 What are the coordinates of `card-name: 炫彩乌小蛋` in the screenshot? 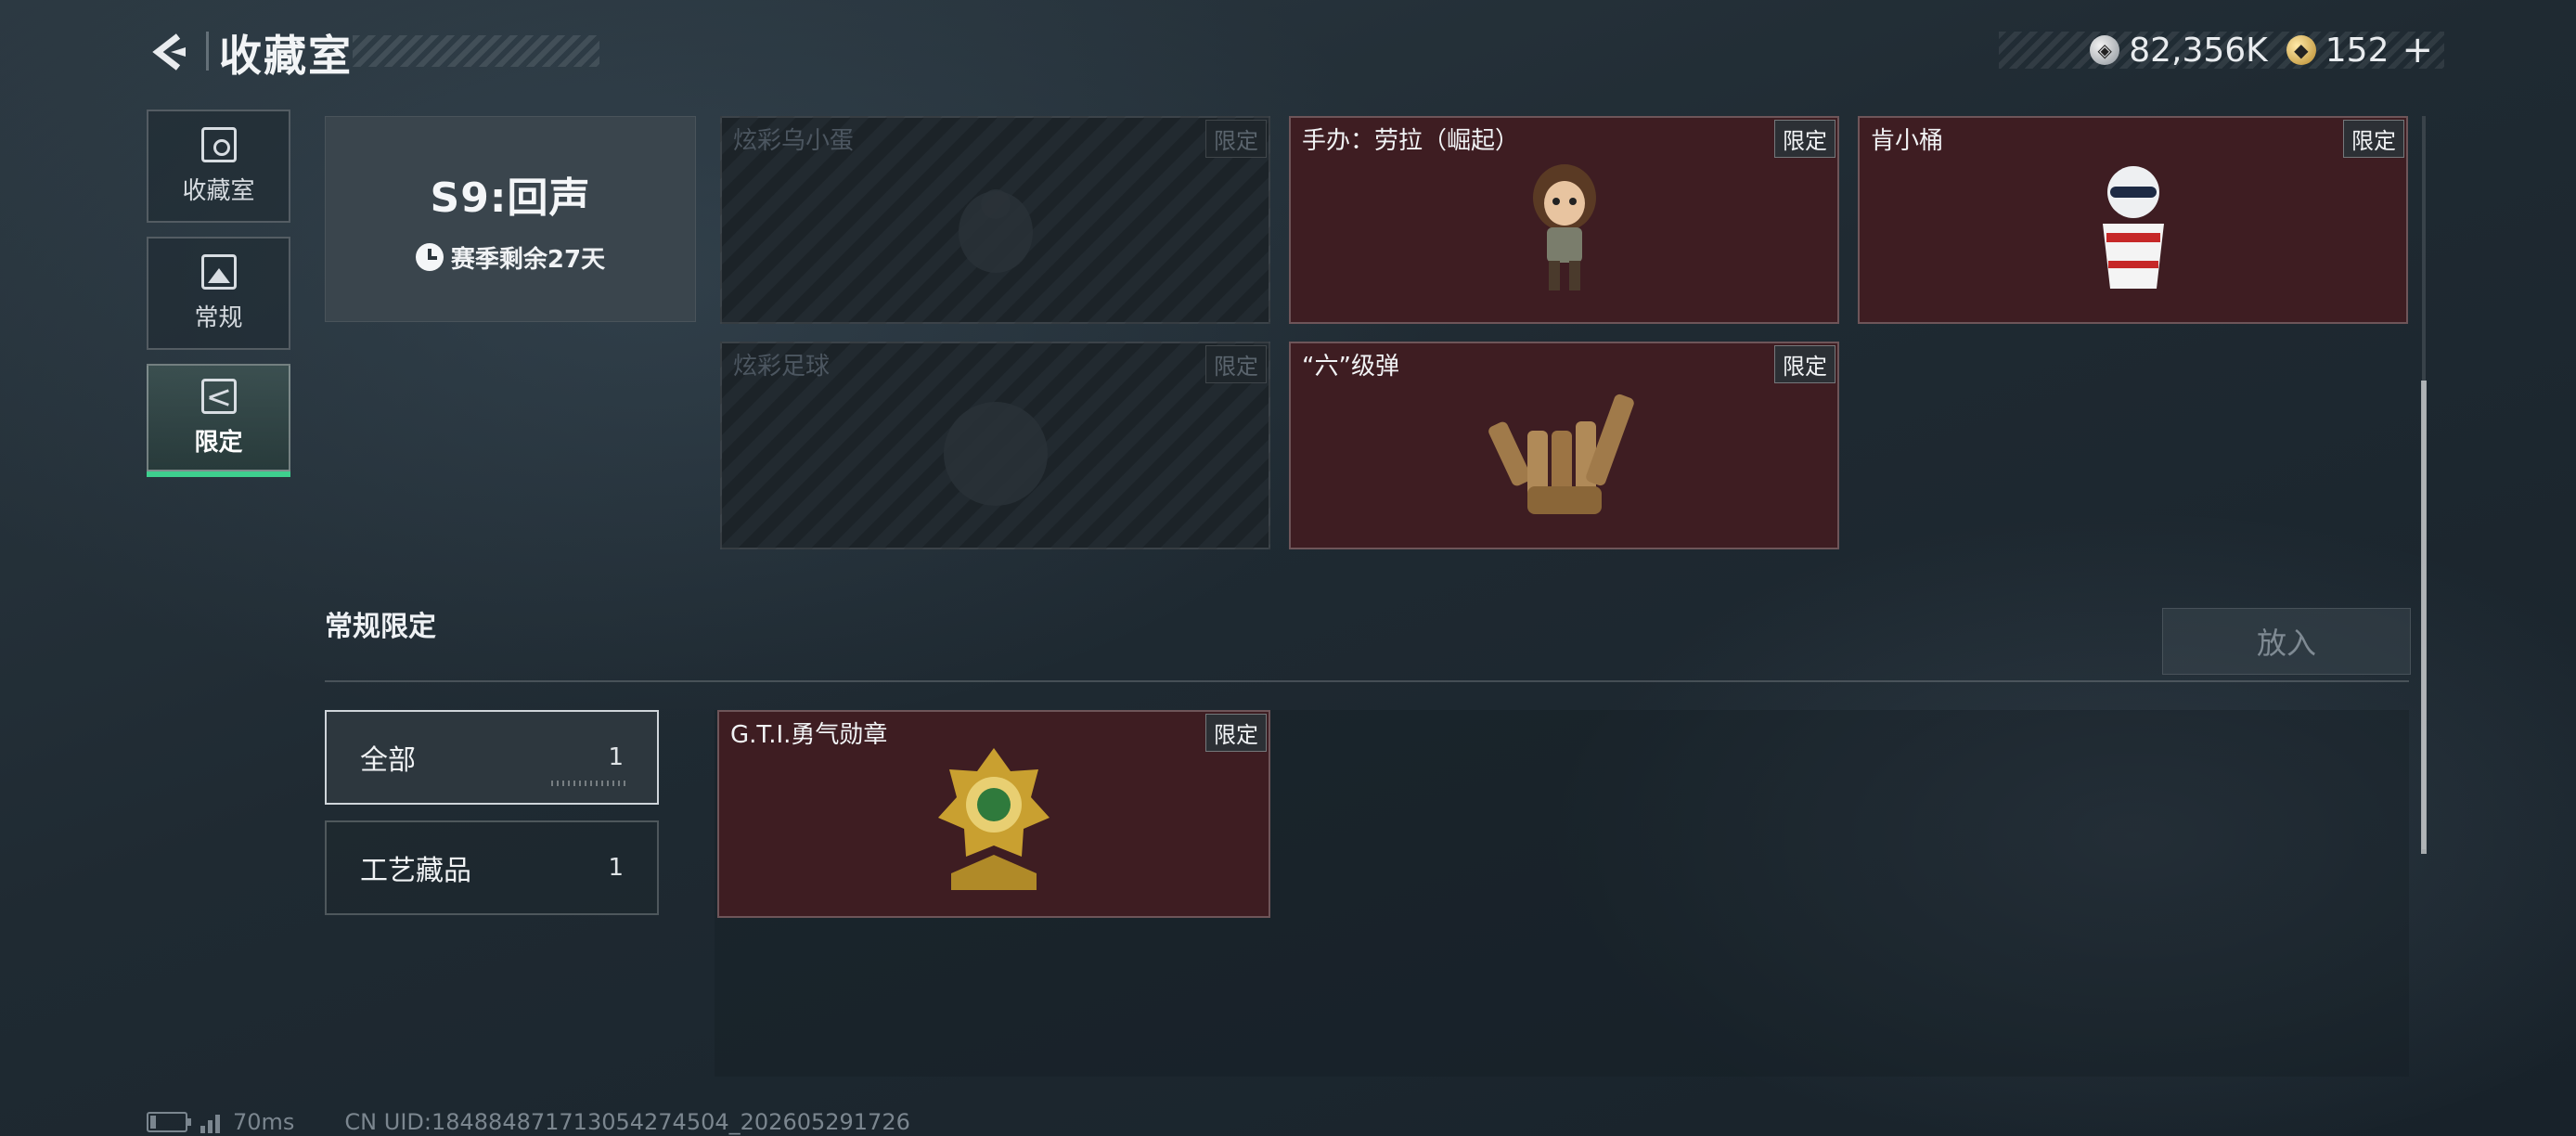 It's located at (794, 141).